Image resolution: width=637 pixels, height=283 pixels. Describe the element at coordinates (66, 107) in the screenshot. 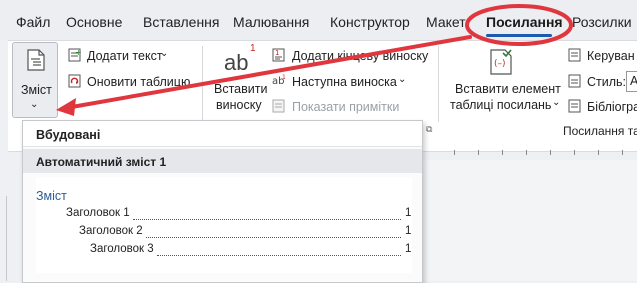

I see `annotation-arrow-head` at that location.